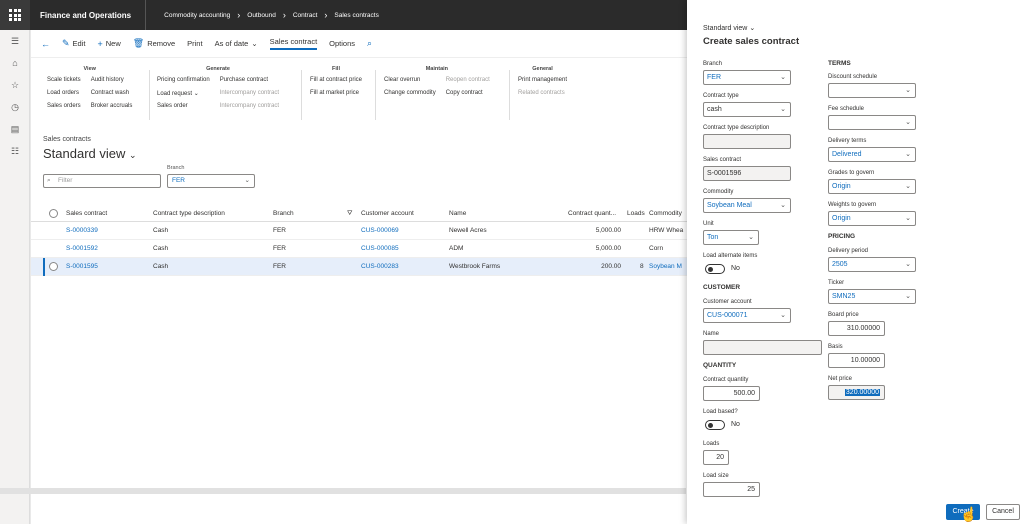 This screenshot has width=1024, height=524. I want to click on ribbon-item: Sales order, so click(183, 109).